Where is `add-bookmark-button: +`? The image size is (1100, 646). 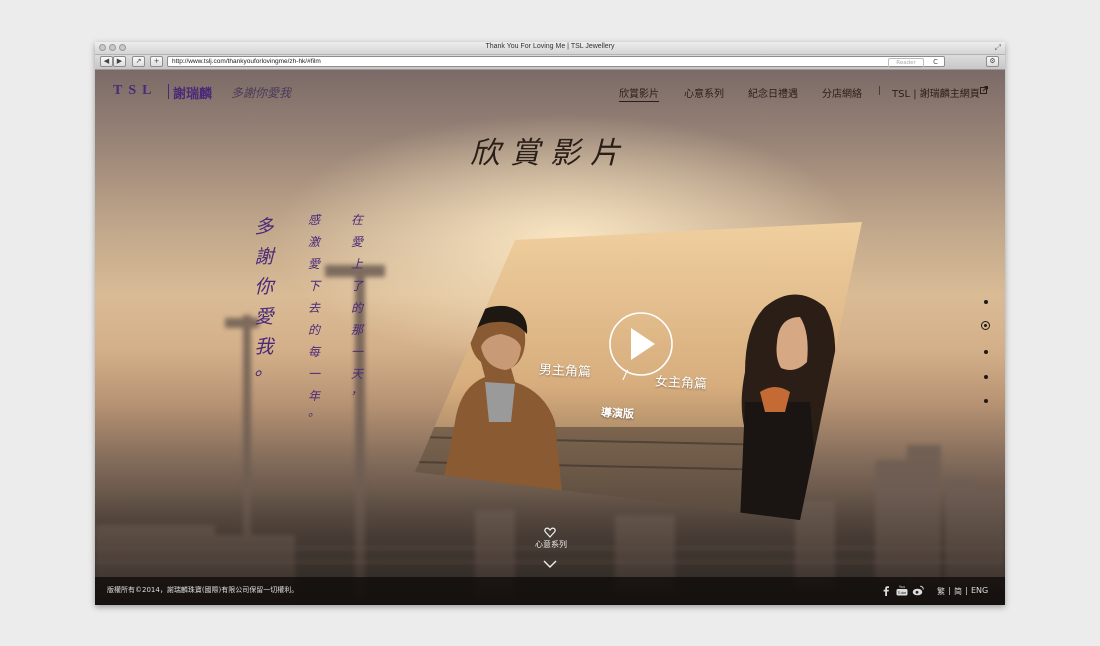 add-bookmark-button: + is located at coordinates (156, 61).